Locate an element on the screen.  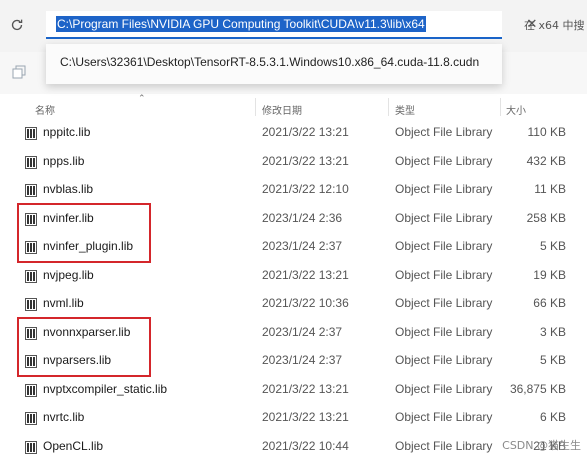
watermark: CSDN @猫生生 is located at coordinates (541, 445).